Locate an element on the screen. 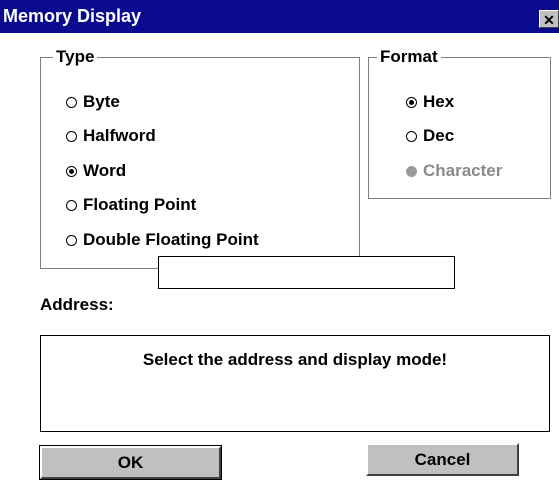 The height and width of the screenshot is (497, 559). close-icon: ✕ is located at coordinates (549, 20).